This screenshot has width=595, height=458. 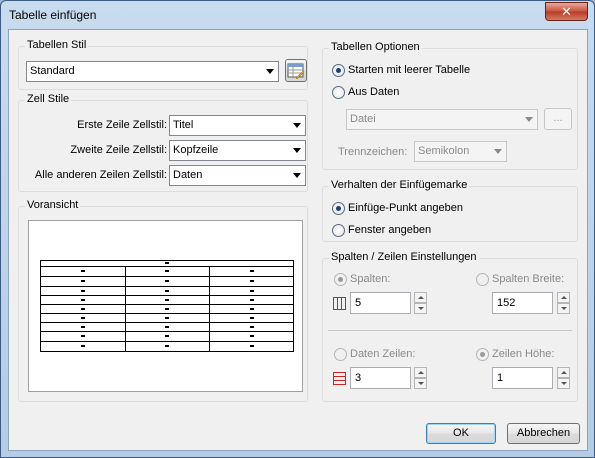 I want to click on cell-styles-group-label: Zell Stile, so click(x=48, y=99).